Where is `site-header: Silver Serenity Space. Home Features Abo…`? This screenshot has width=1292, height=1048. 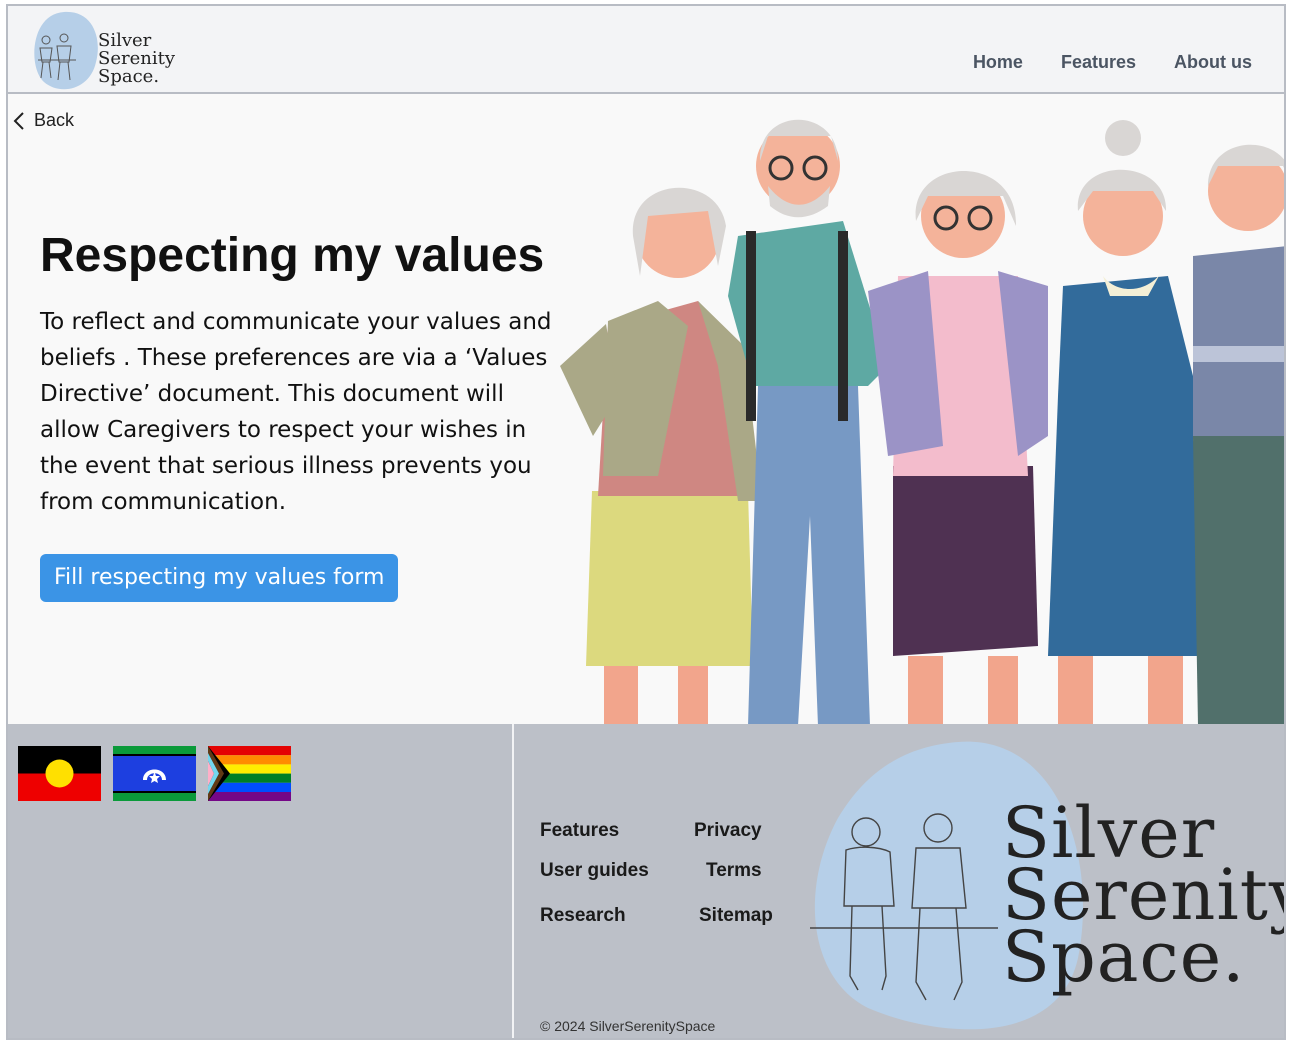
site-header: Silver Serenity Space. Home Features Abo… is located at coordinates (646, 50).